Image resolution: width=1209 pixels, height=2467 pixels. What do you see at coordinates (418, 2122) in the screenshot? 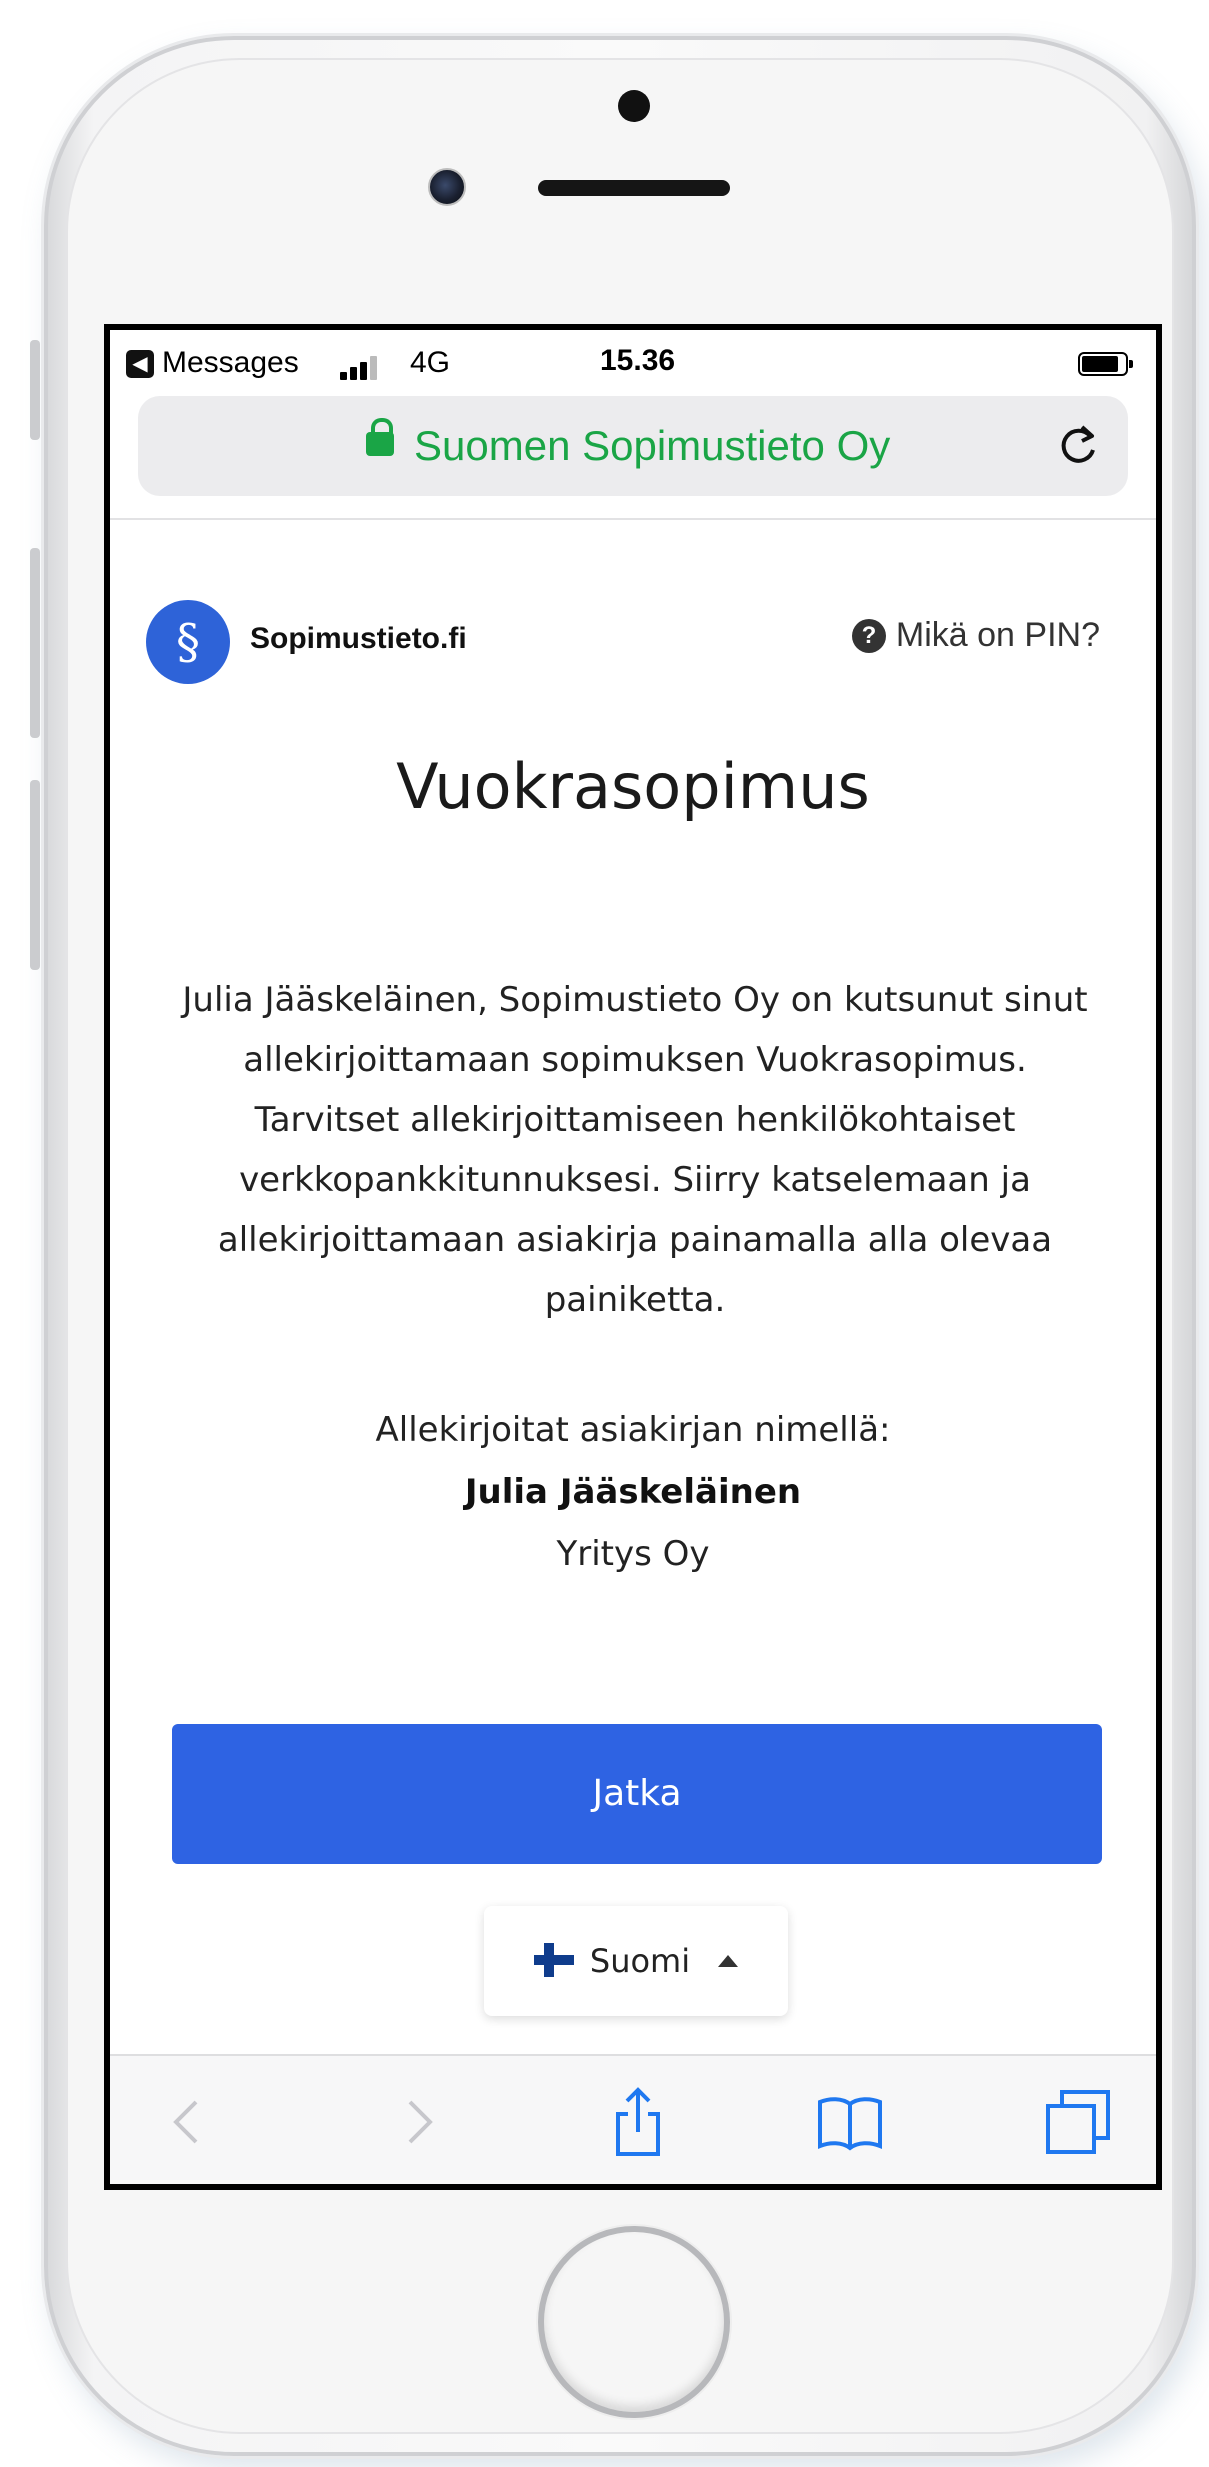
I see `forward-chevron-icon` at bounding box center [418, 2122].